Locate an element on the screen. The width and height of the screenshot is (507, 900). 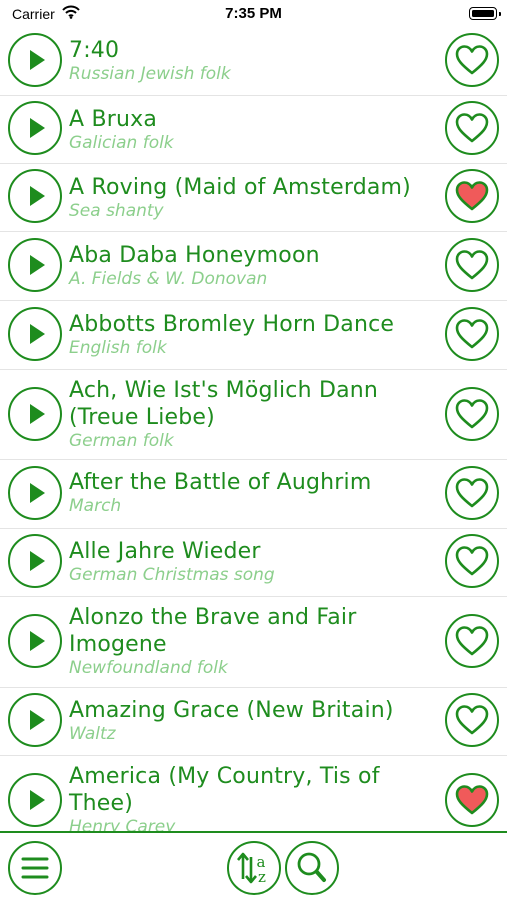
menu-button is located at coordinates (35, 868).